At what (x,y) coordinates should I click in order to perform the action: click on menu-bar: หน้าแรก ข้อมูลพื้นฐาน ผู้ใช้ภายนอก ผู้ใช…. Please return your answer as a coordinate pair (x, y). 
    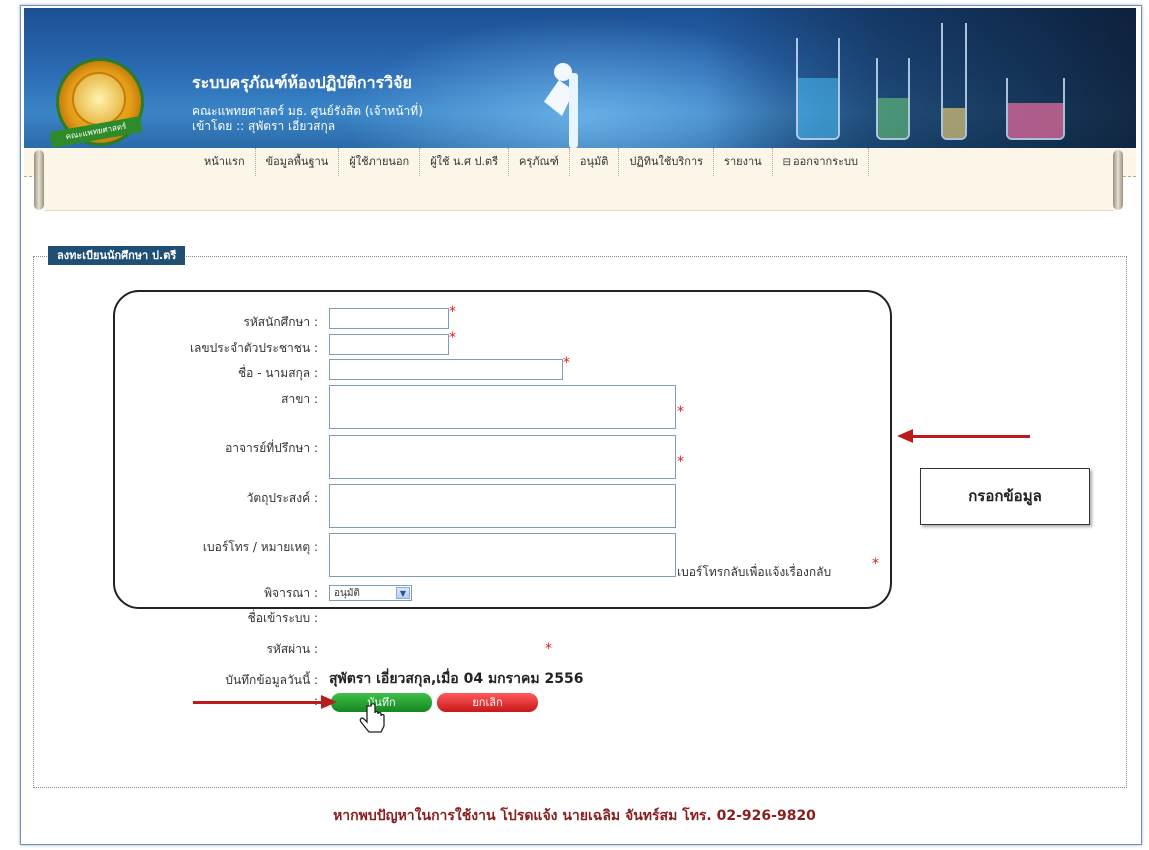
    Looking at the image, I should click on (580, 162).